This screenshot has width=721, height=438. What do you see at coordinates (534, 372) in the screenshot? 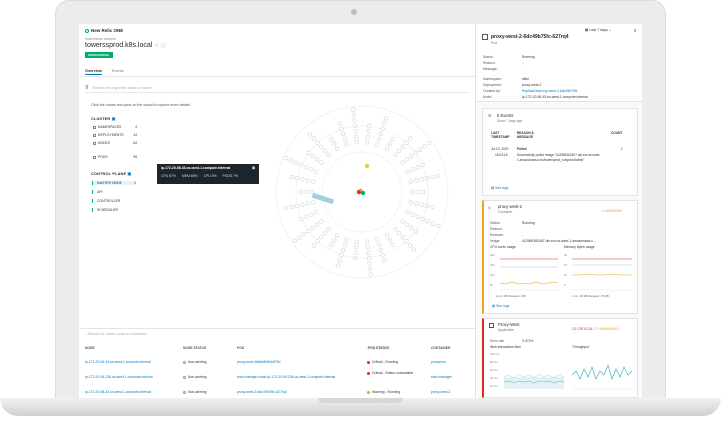
I see `web-transaction-chart` at bounding box center [534, 372].